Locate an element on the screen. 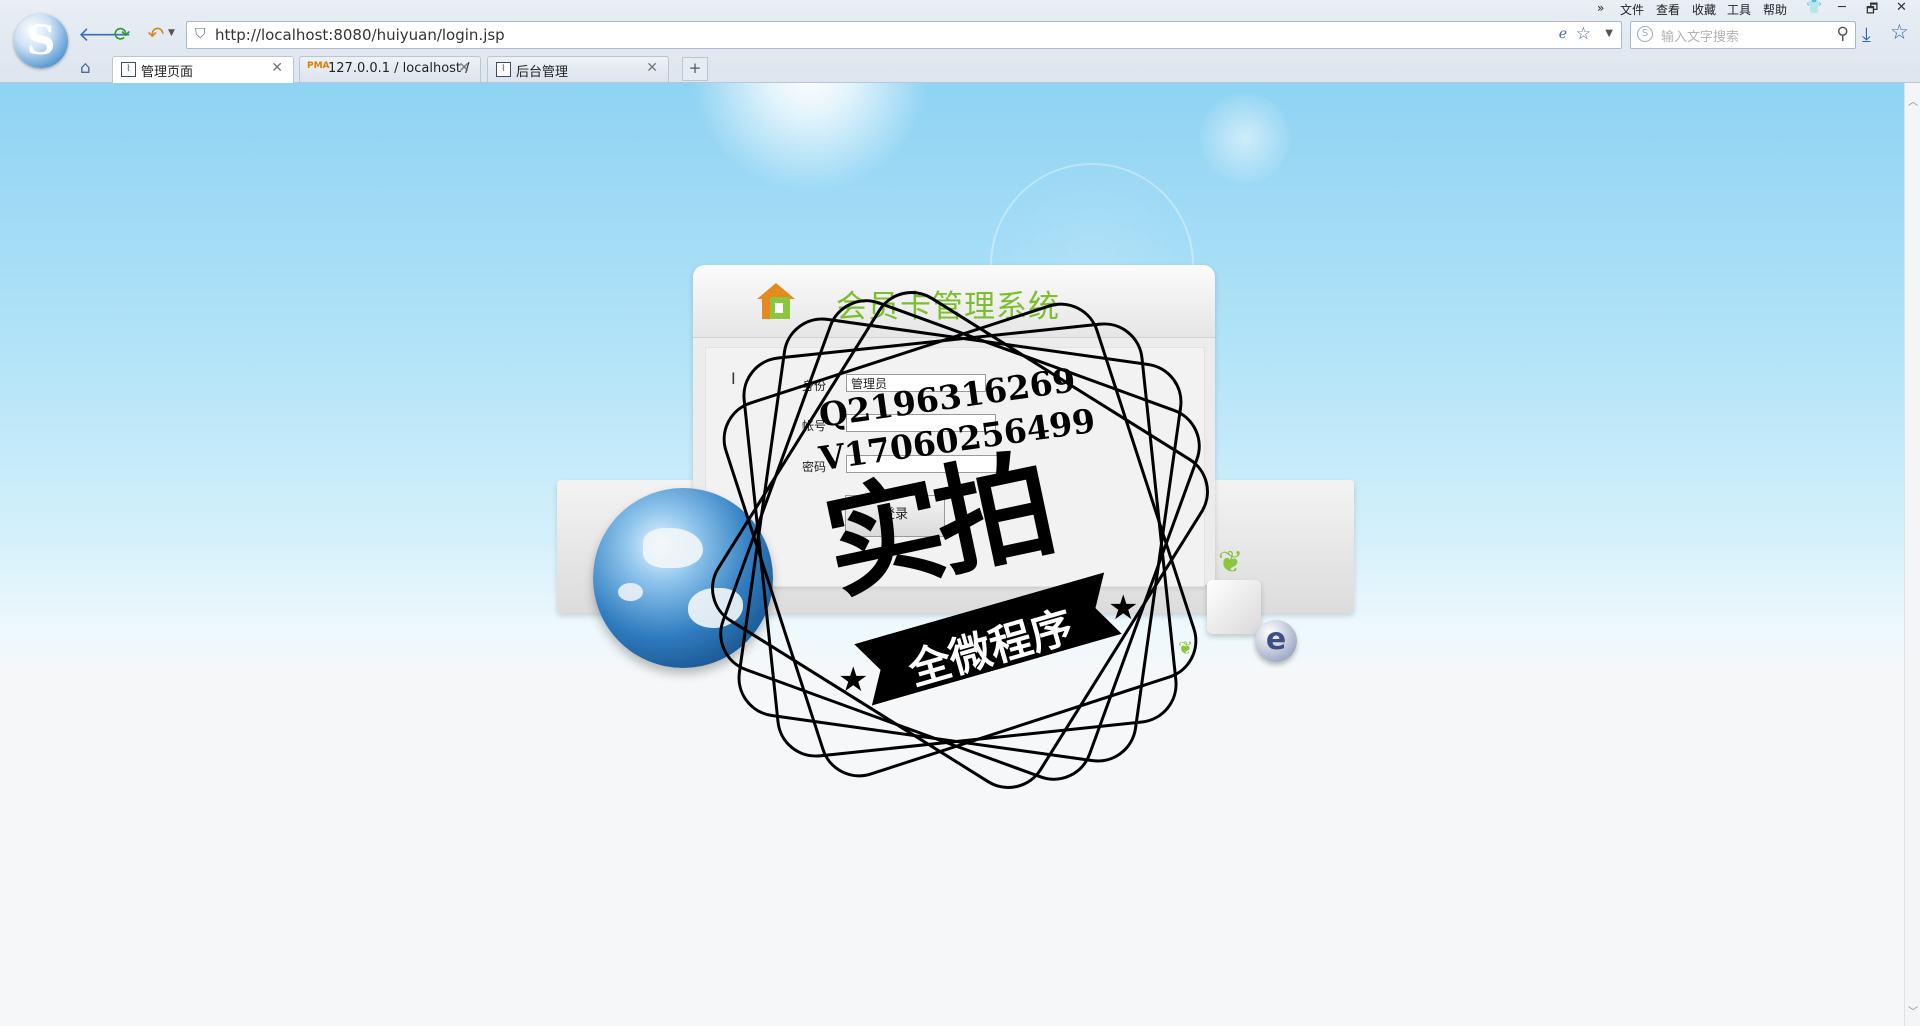  undo-dropdown-icon: ▼ is located at coordinates (171, 33).